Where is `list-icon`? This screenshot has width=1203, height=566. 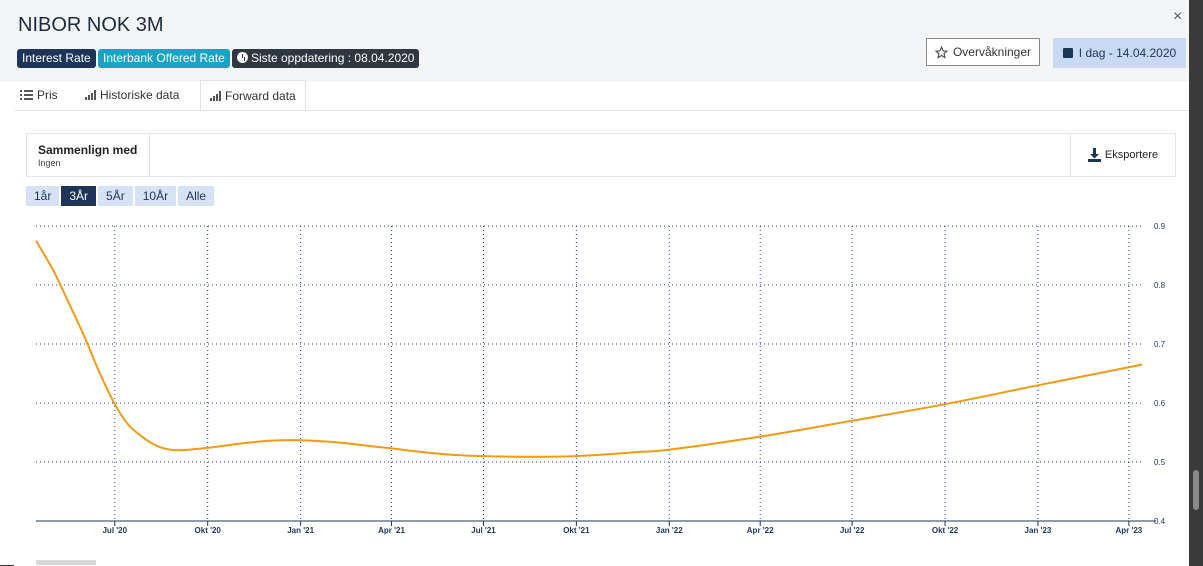 list-icon is located at coordinates (26, 95).